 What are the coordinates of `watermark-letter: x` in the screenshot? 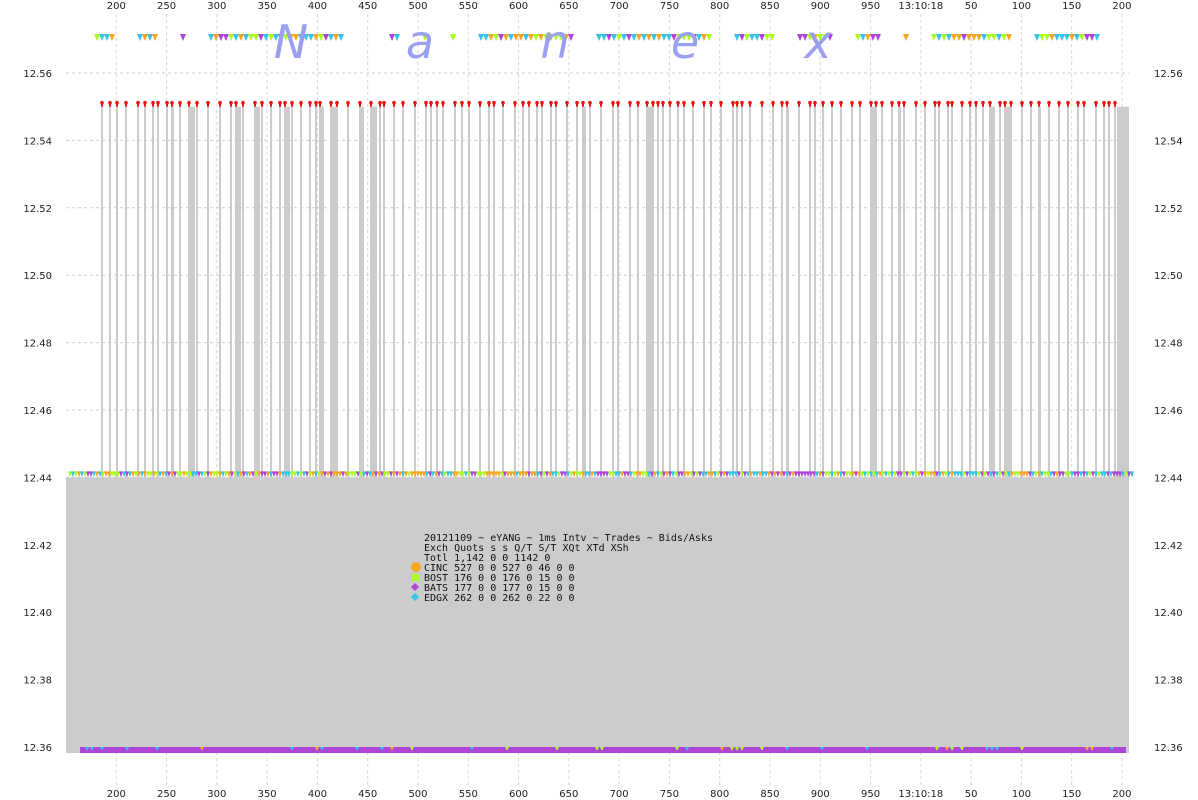 It's located at (817, 42).